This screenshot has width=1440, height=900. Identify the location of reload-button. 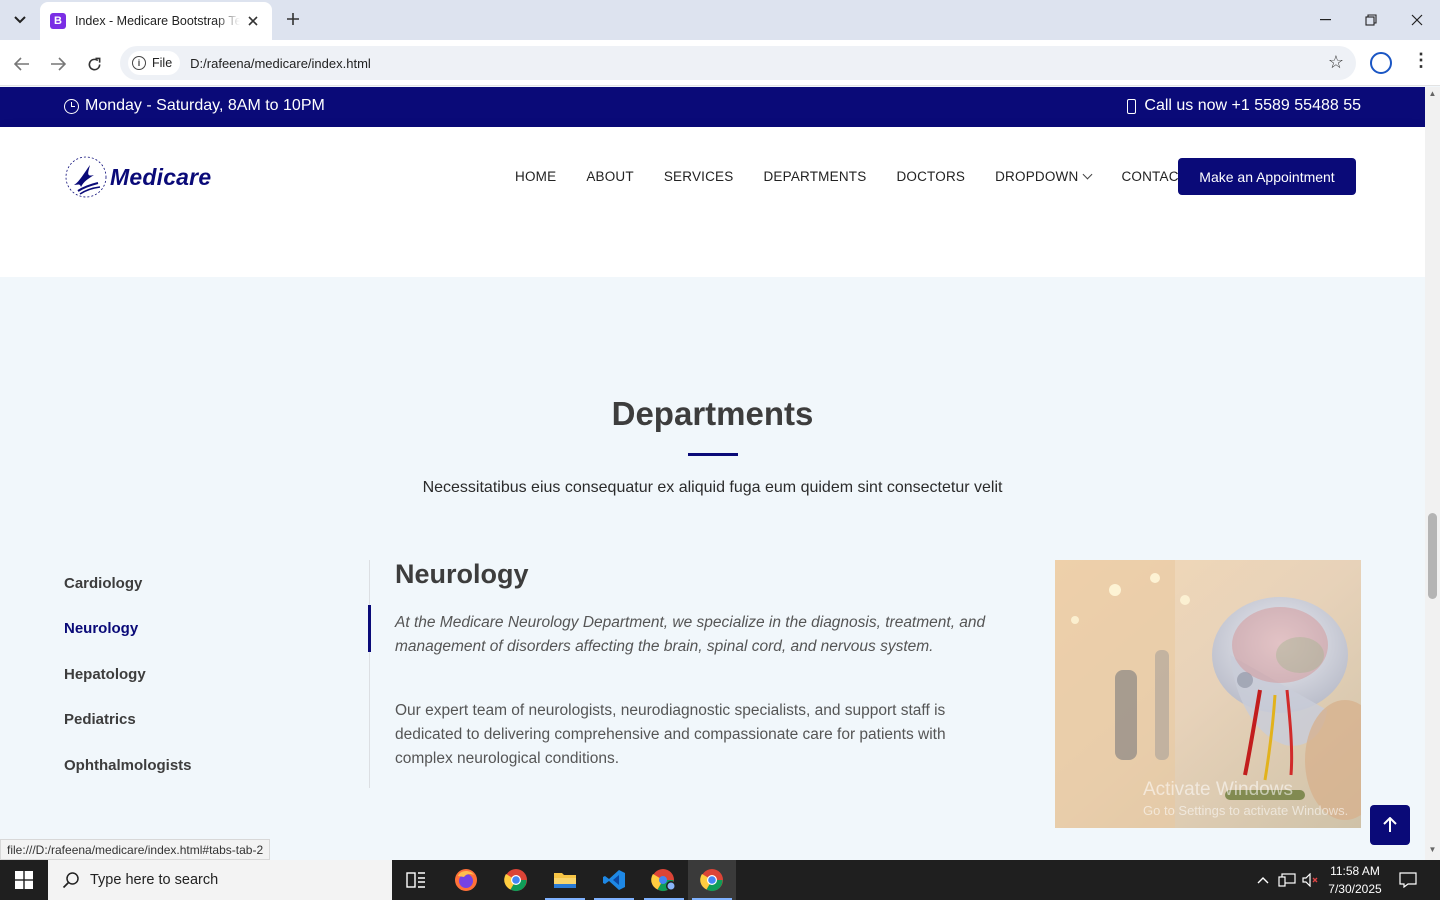
(94, 64).